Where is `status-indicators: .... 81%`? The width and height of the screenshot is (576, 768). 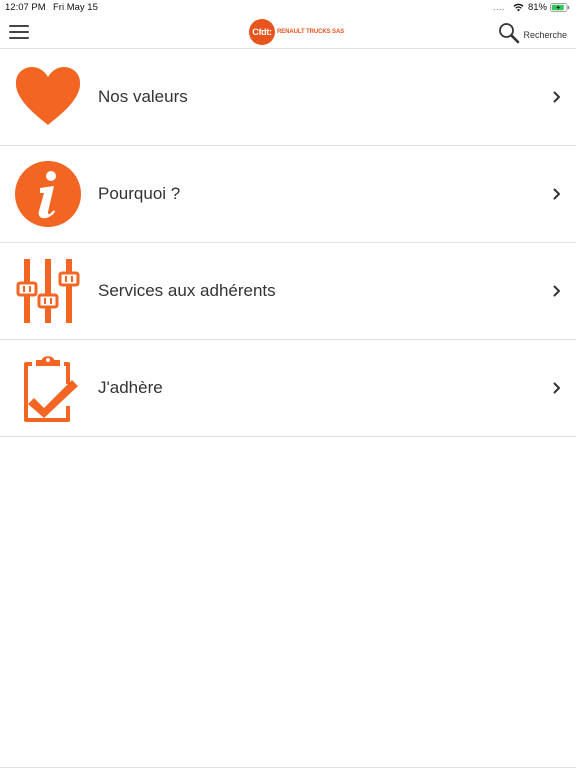 status-indicators: .... 81% is located at coordinates (531, 7).